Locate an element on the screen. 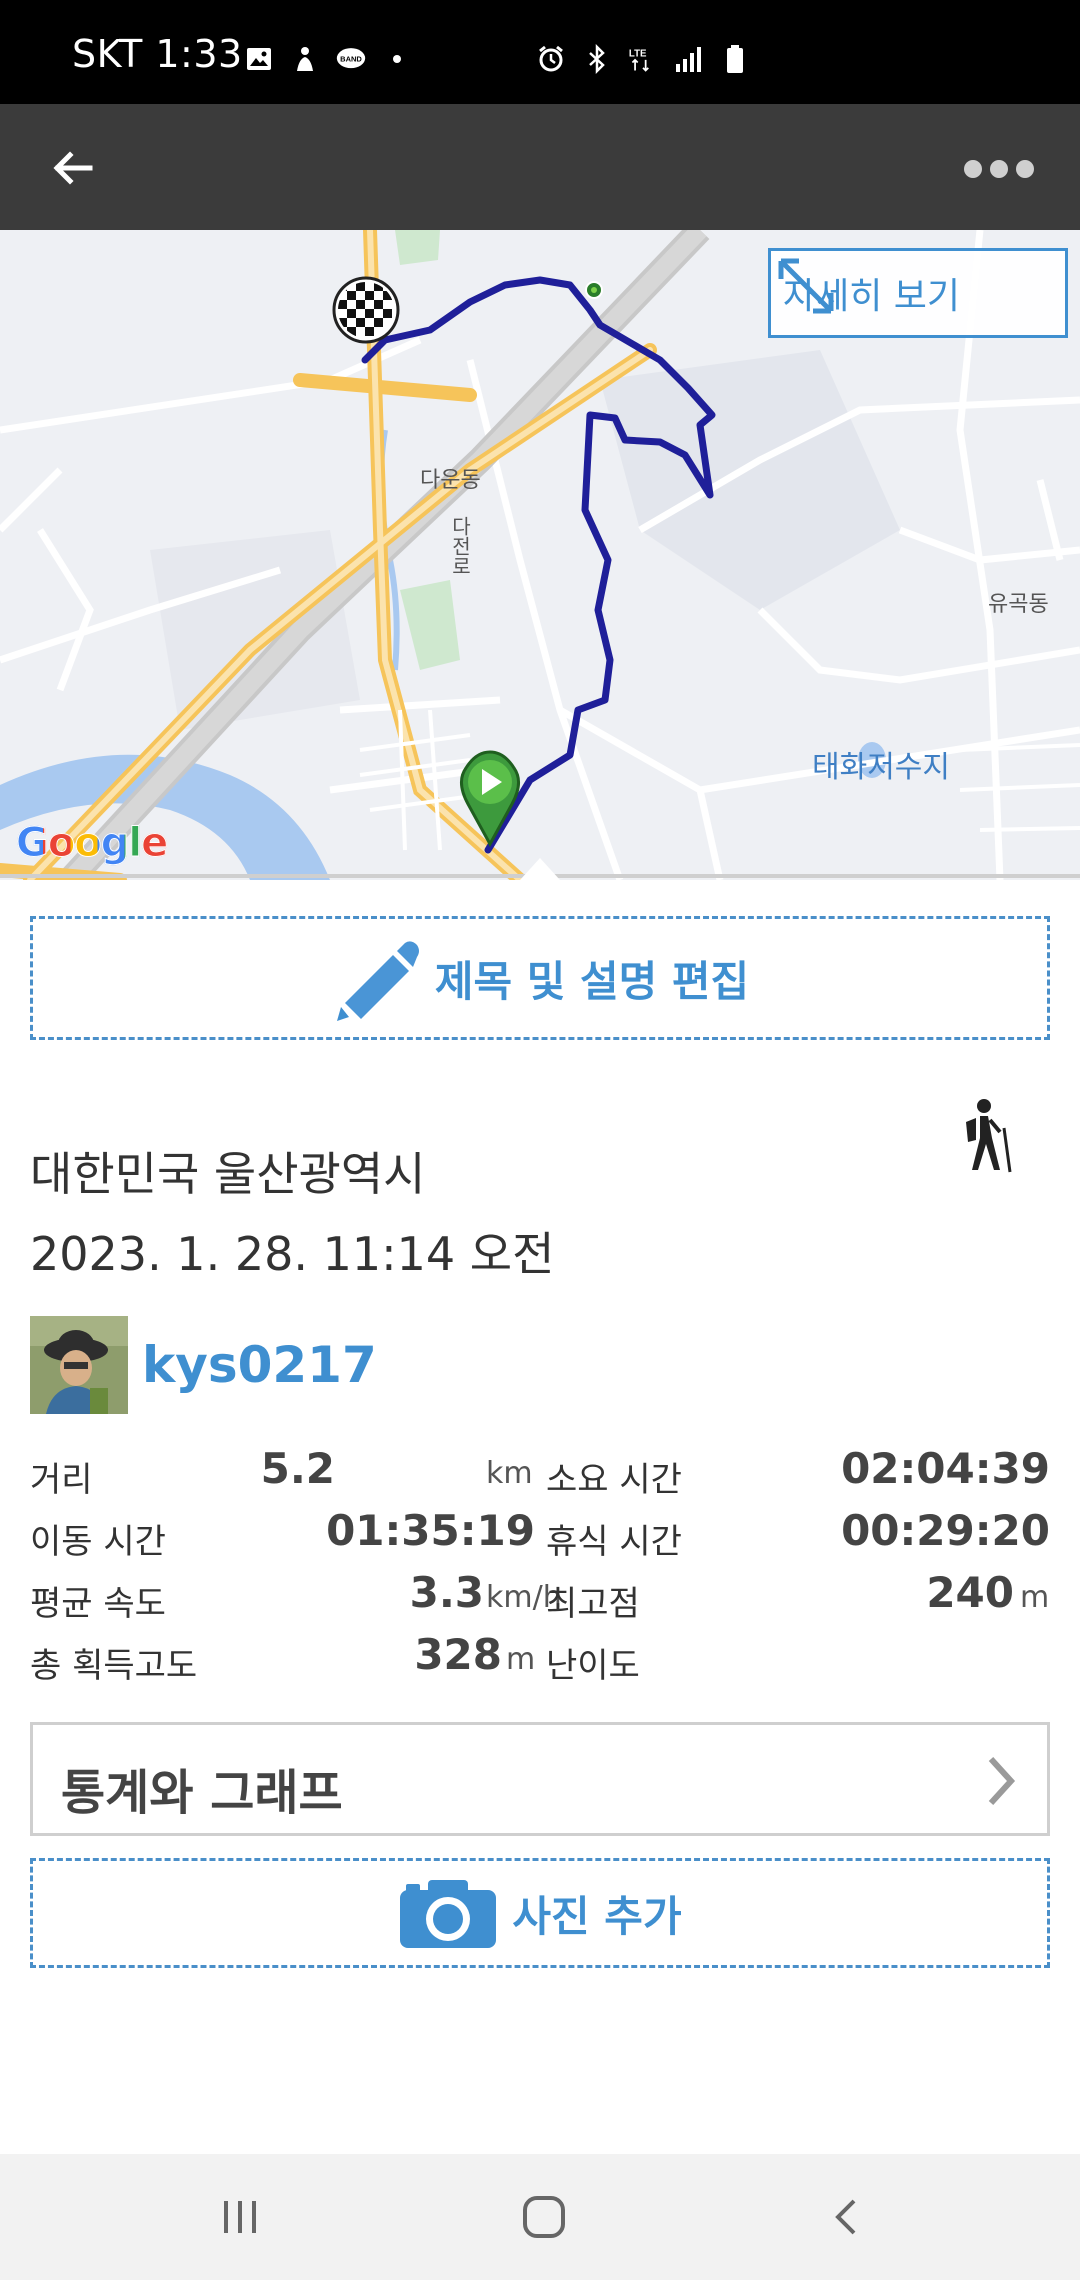 This screenshot has width=1080, height=2280. hand-icon is located at coordinates (305, 59).